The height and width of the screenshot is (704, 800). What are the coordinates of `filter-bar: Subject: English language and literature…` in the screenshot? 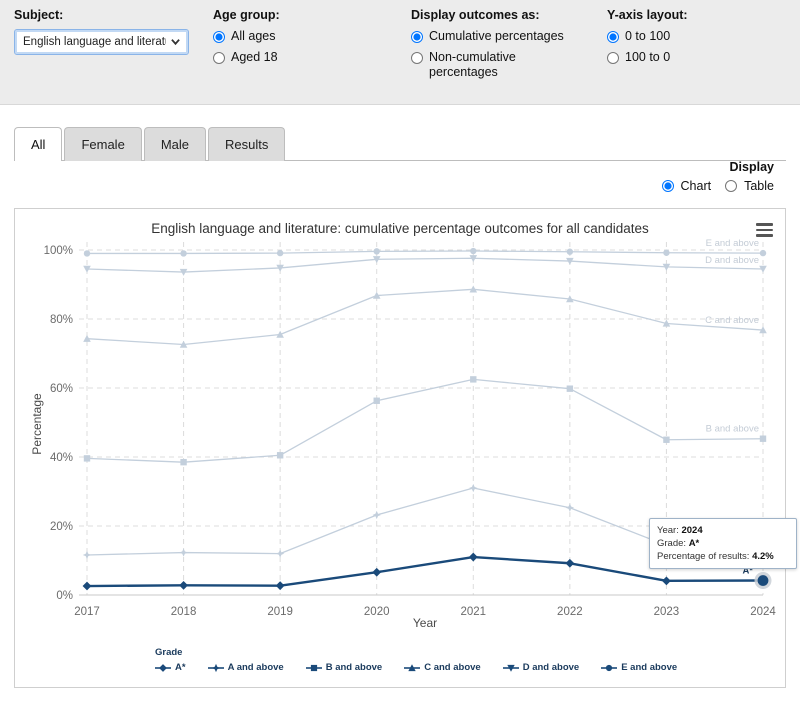 It's located at (400, 52).